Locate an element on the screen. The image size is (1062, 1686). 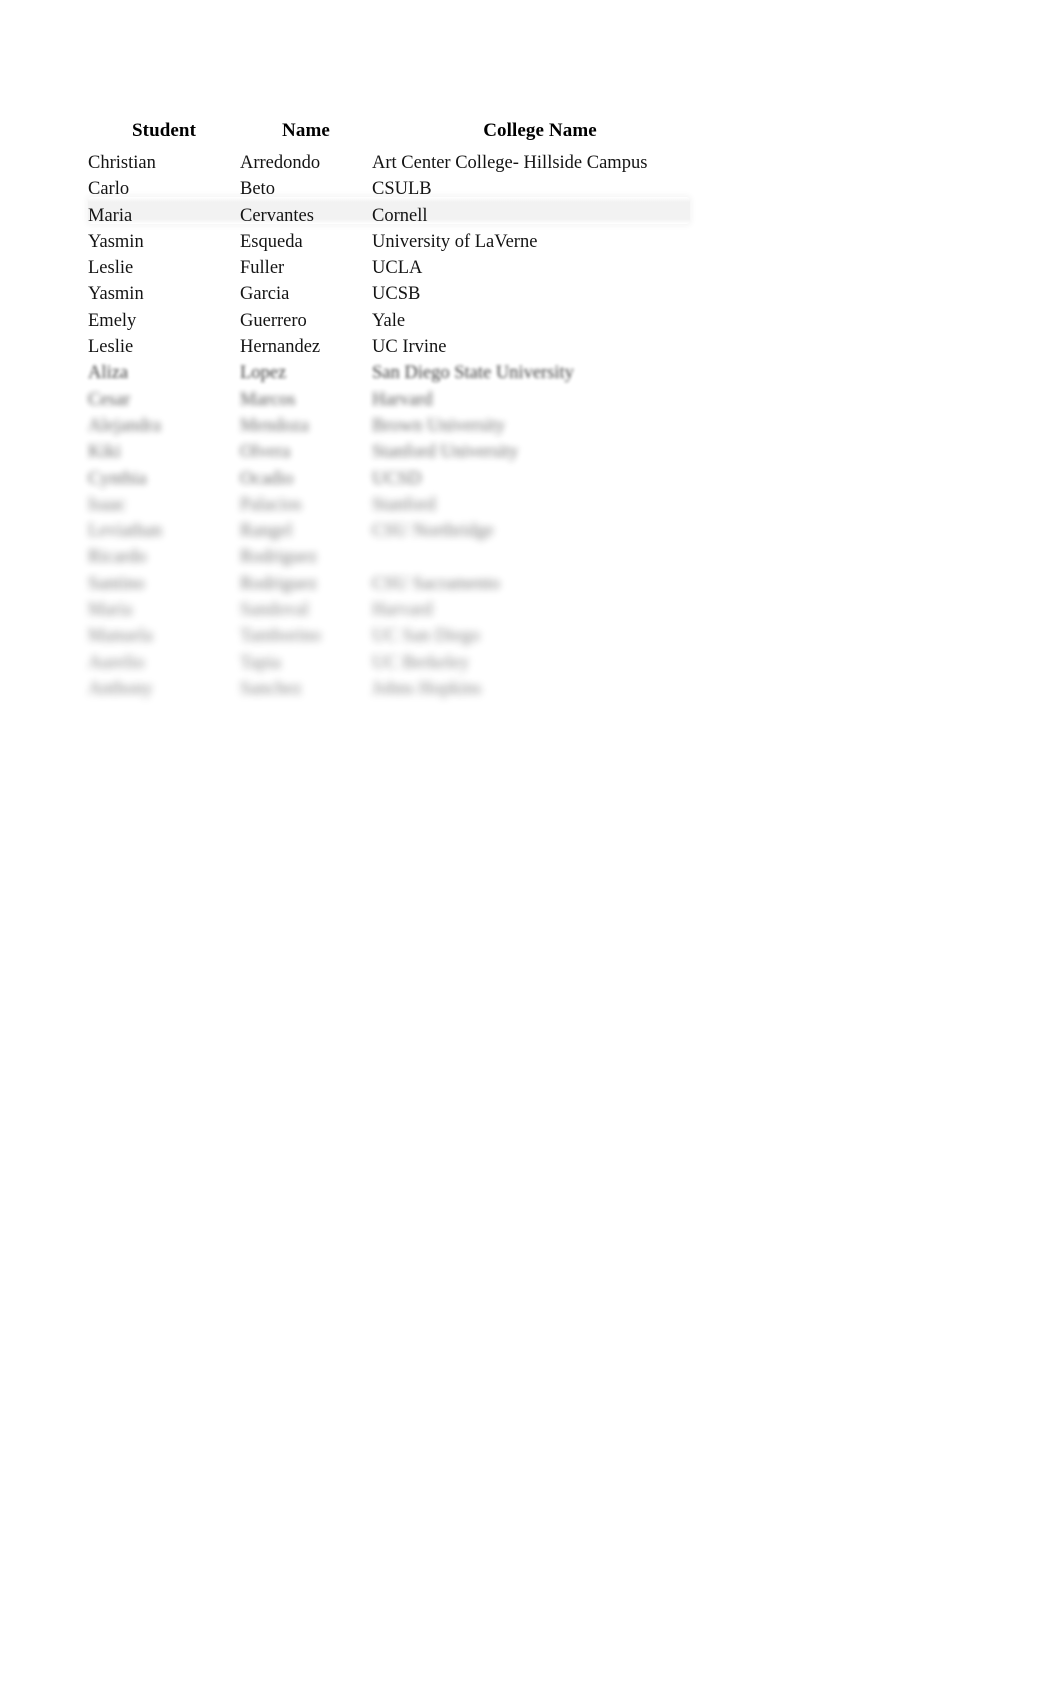
cell-name: Arredondo is located at coordinates (280, 163).